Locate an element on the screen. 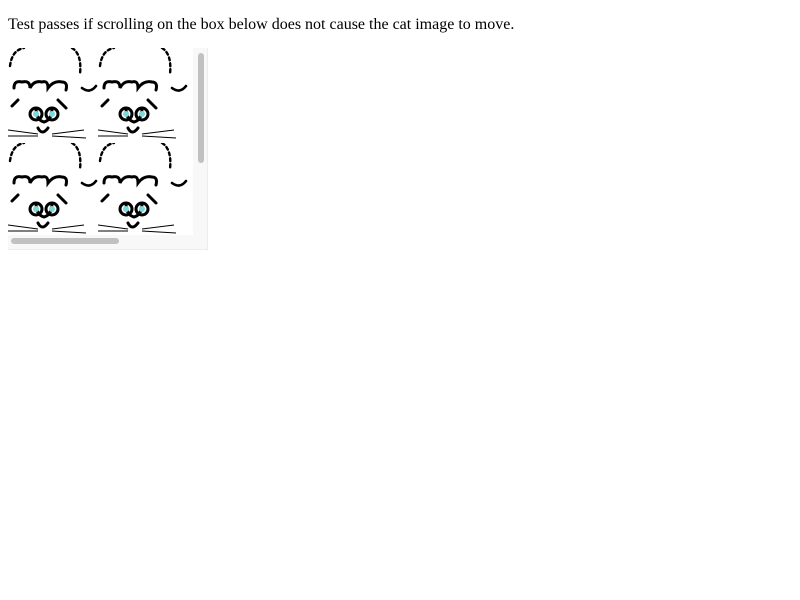  scroll-box is located at coordinates (108, 149).